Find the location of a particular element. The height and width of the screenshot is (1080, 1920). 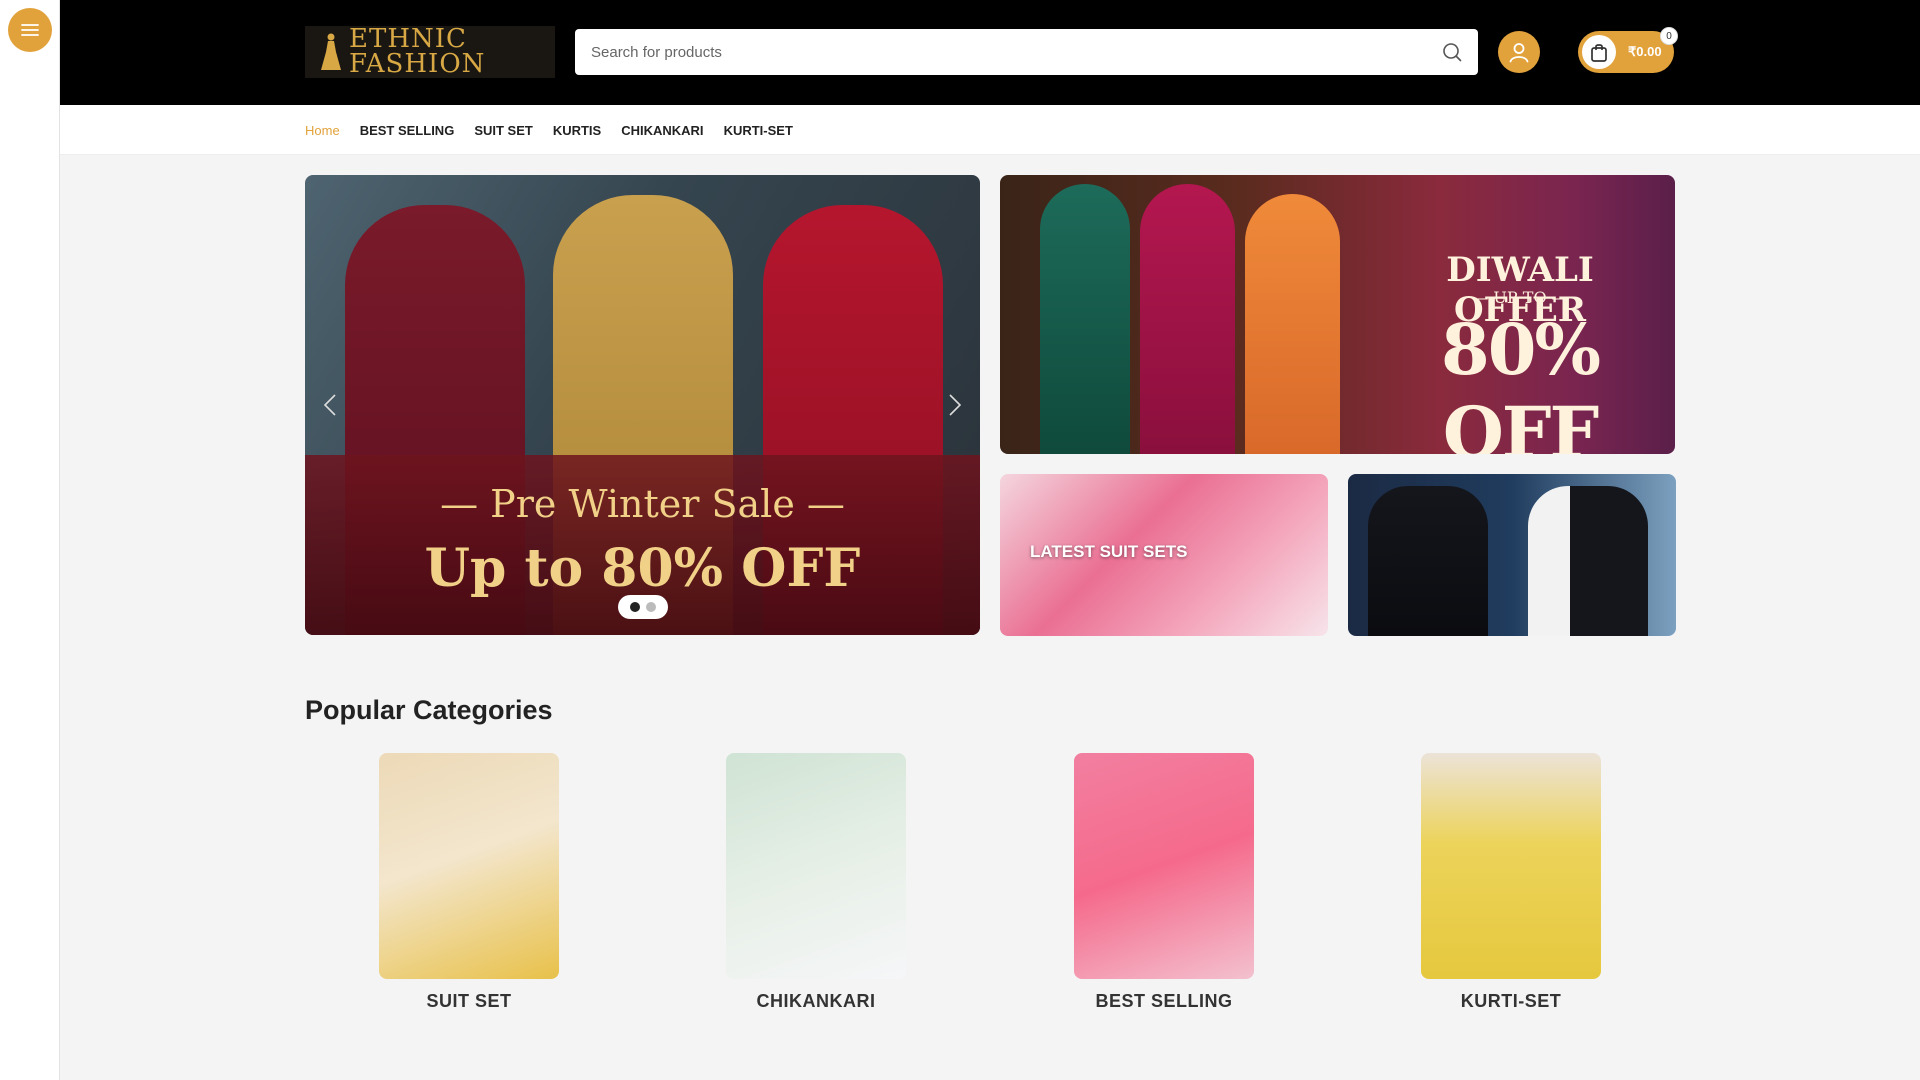

hero-subheadline: Up to 80% OFF is located at coordinates (642, 568).